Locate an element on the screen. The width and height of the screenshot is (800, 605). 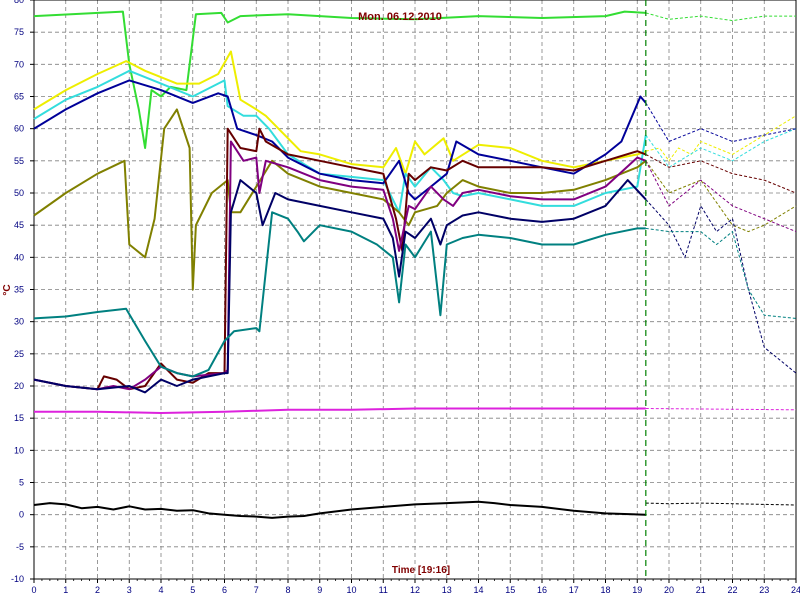
y-tick-label: 30 is located at coordinates (19, 322).